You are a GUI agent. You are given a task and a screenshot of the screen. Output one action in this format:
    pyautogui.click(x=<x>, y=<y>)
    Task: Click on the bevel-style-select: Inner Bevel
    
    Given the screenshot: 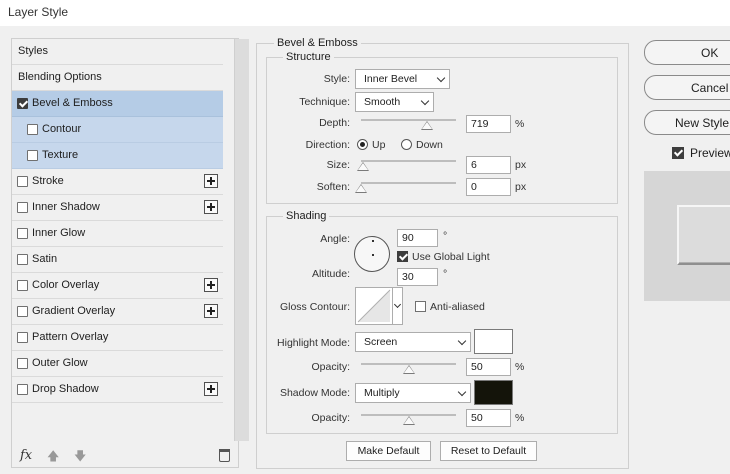 What is the action you would take?
    pyautogui.click(x=402, y=79)
    